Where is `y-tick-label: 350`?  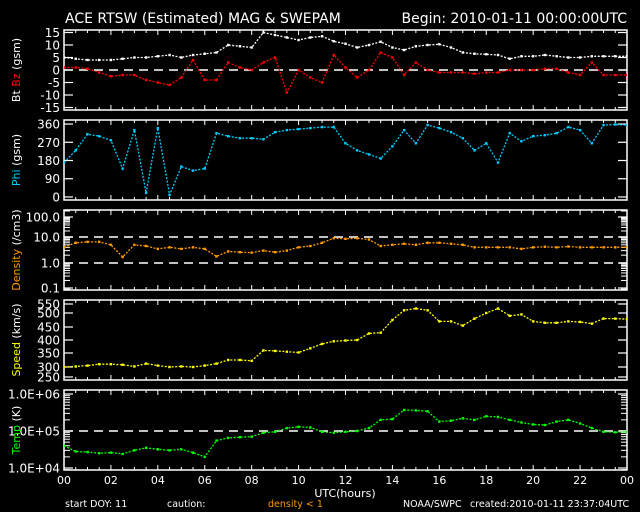
y-tick-label: 350 is located at coordinates (48, 354).